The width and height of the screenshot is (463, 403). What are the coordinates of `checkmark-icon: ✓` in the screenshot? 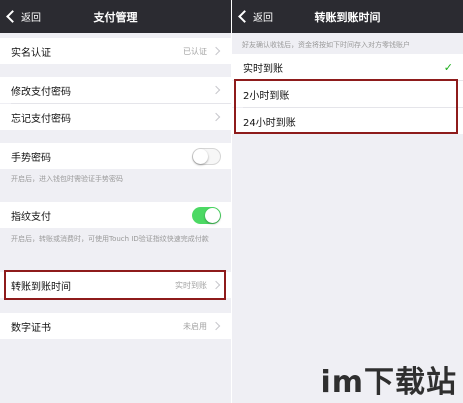 It's located at (448, 67).